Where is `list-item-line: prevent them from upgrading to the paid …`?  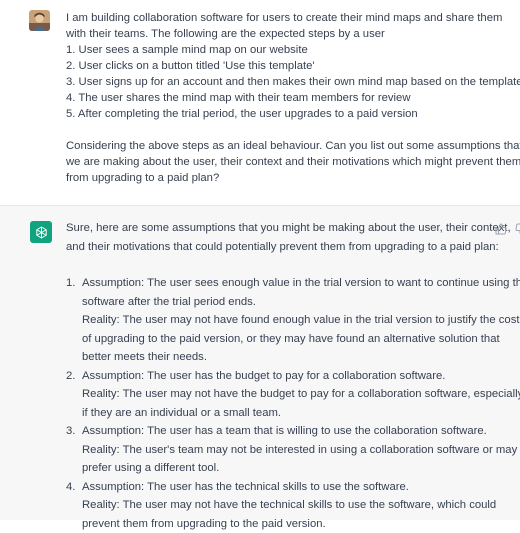 list-item-line: prevent them from upgrading to the paid … is located at coordinates (294, 524).